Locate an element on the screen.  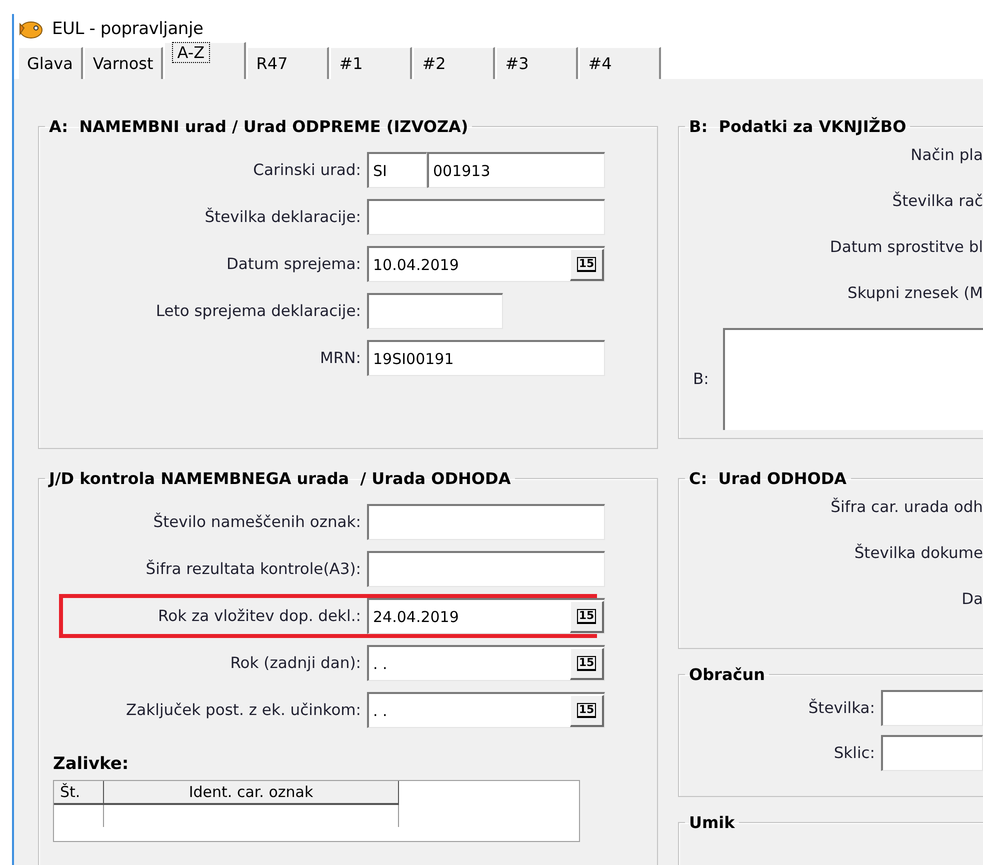
field-label: MRN: is located at coordinates (340, 358).